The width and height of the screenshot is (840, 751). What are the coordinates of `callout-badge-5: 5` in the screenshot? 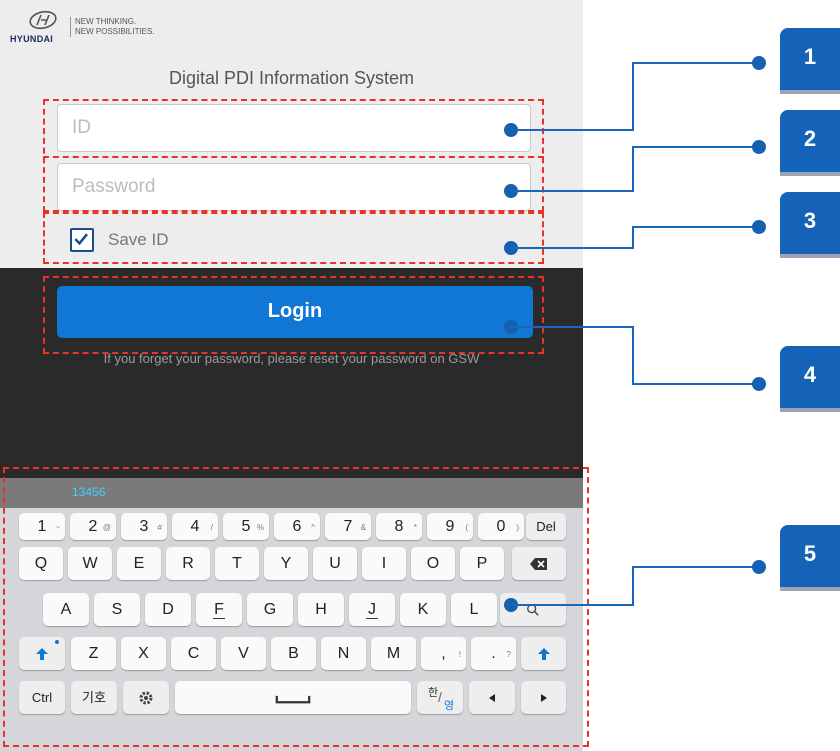 It's located at (810, 556).